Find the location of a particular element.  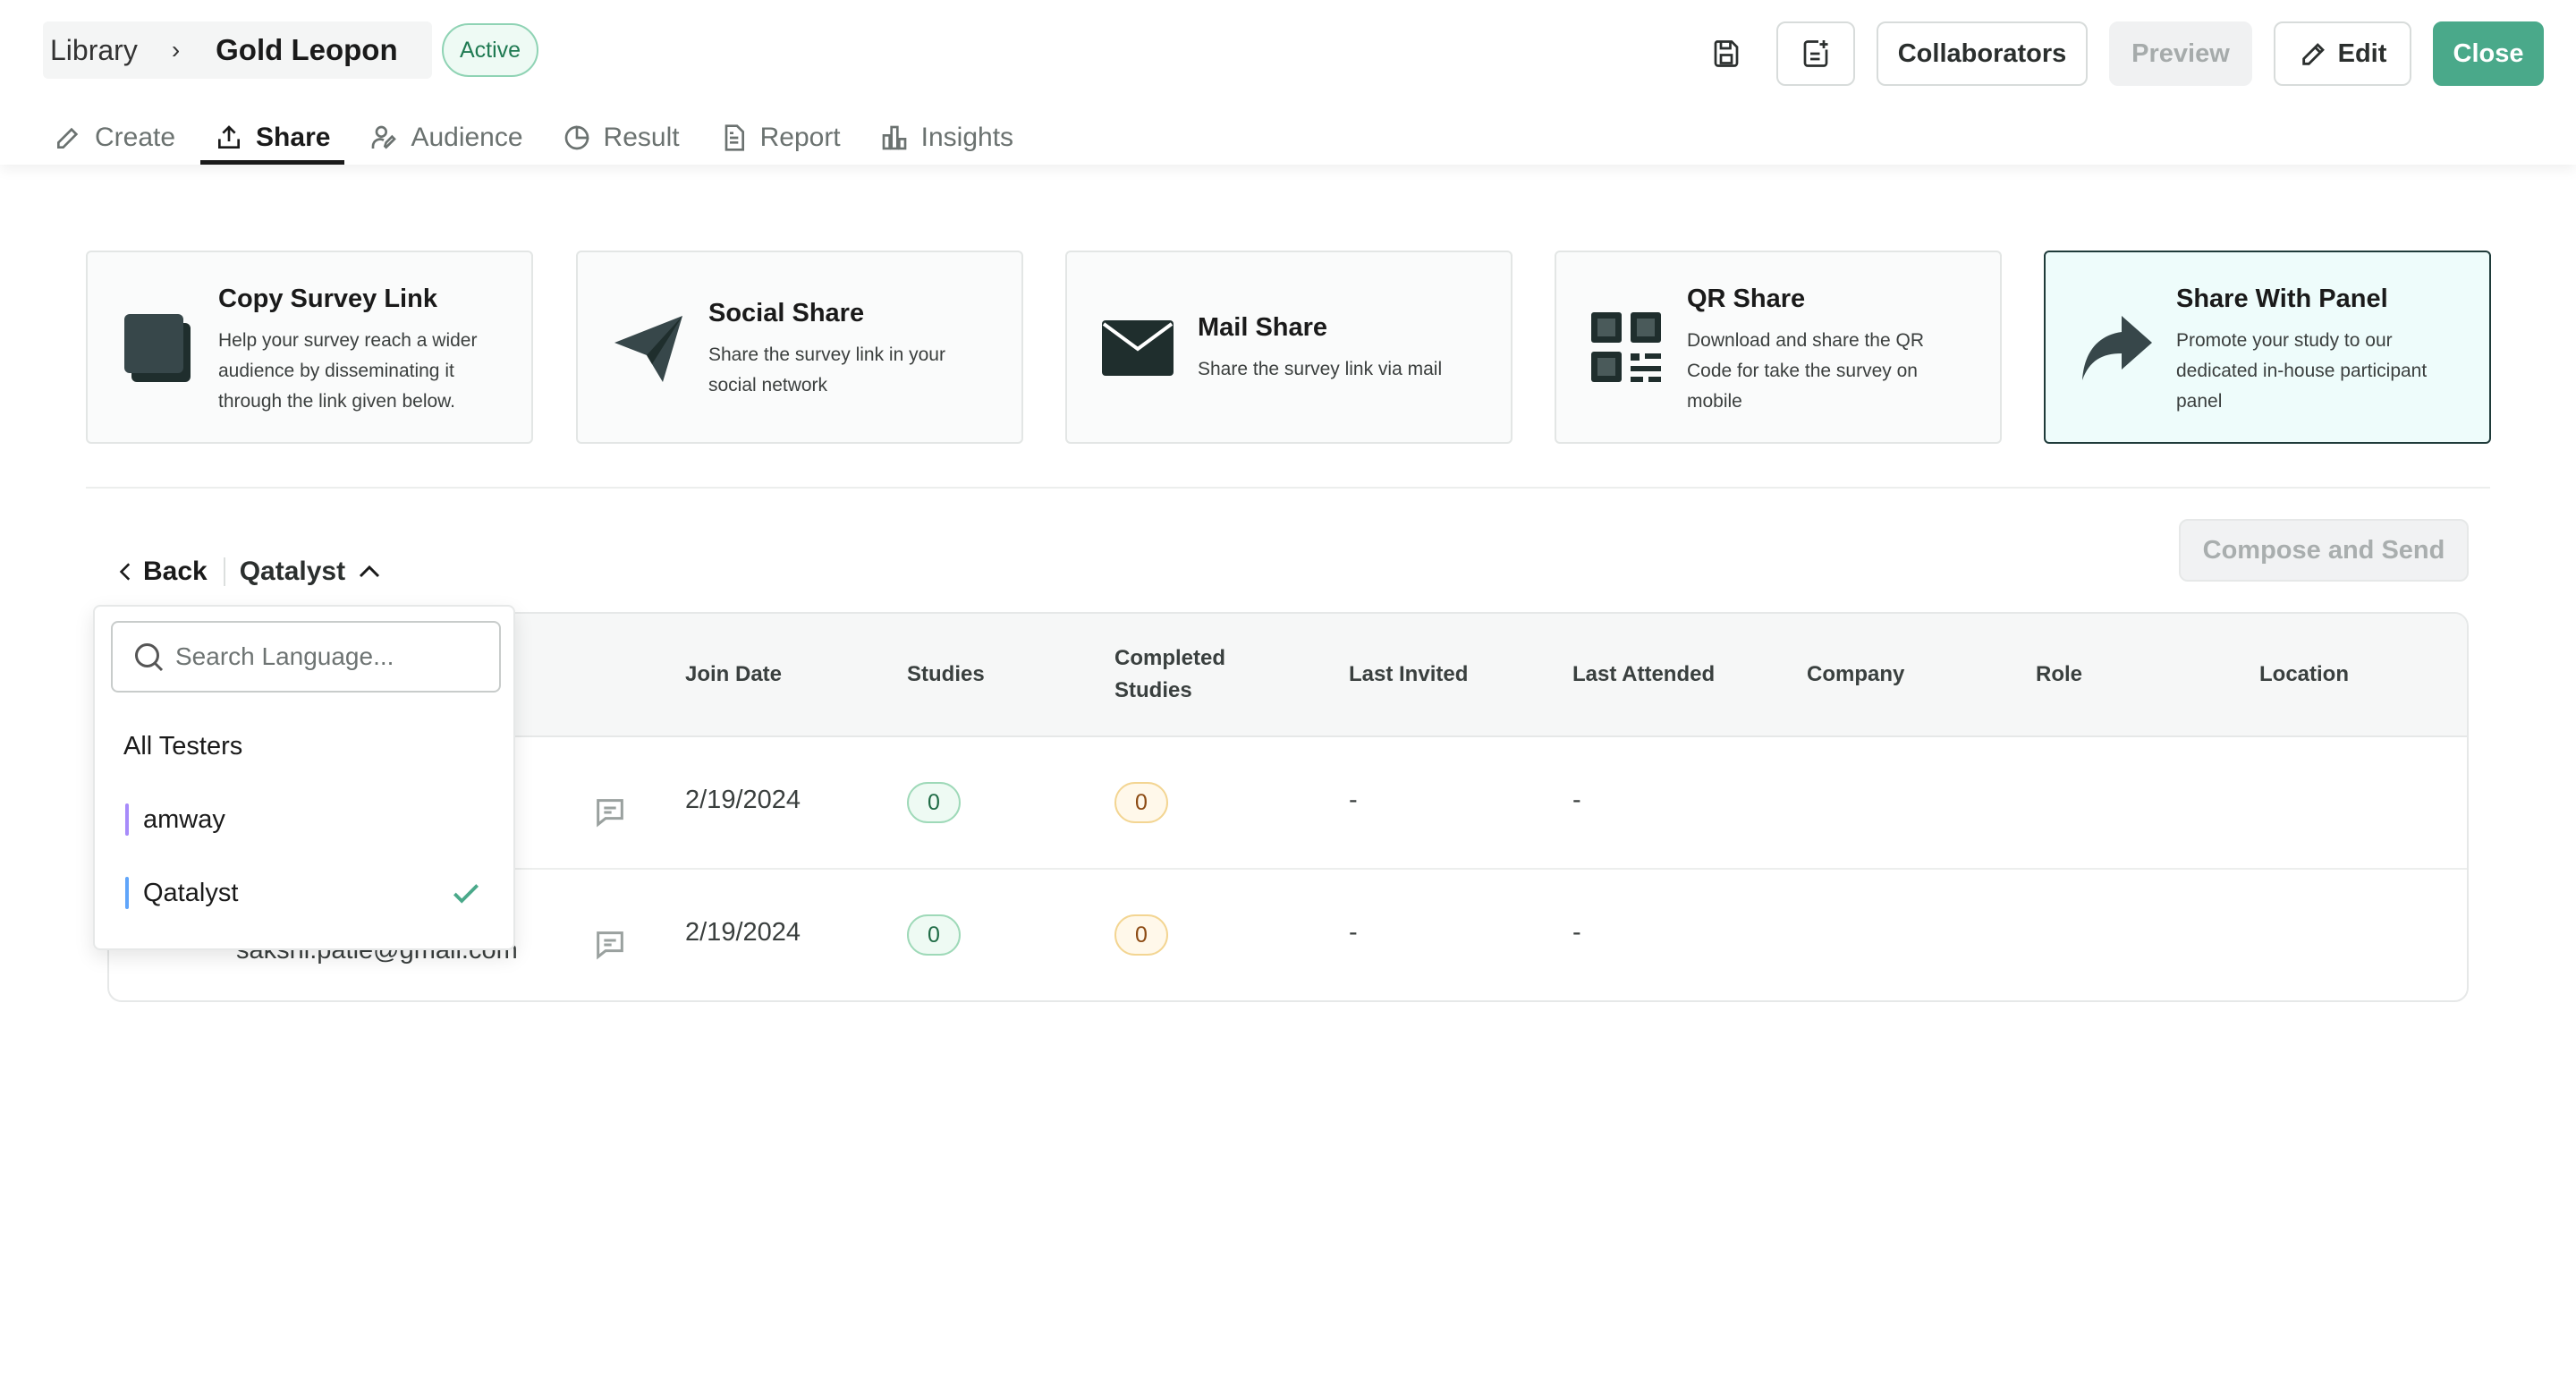

column-completed-studies: Completed Studies is located at coordinates (1169, 674).